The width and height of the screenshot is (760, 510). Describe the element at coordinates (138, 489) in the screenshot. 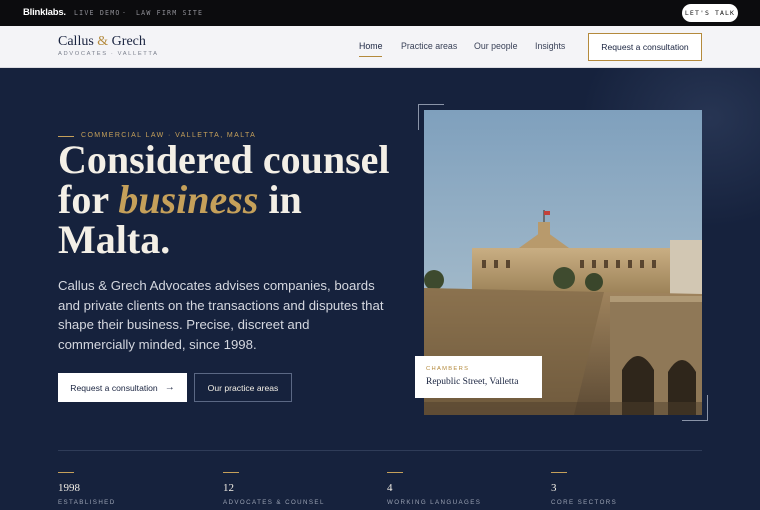

I see `stat-established: 1998 ESTABLISHED` at that location.